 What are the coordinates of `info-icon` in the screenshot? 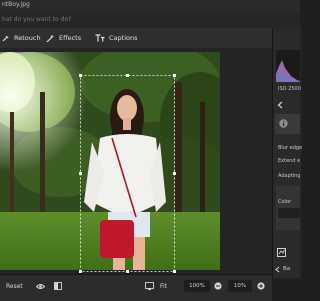 It's located at (283, 123).